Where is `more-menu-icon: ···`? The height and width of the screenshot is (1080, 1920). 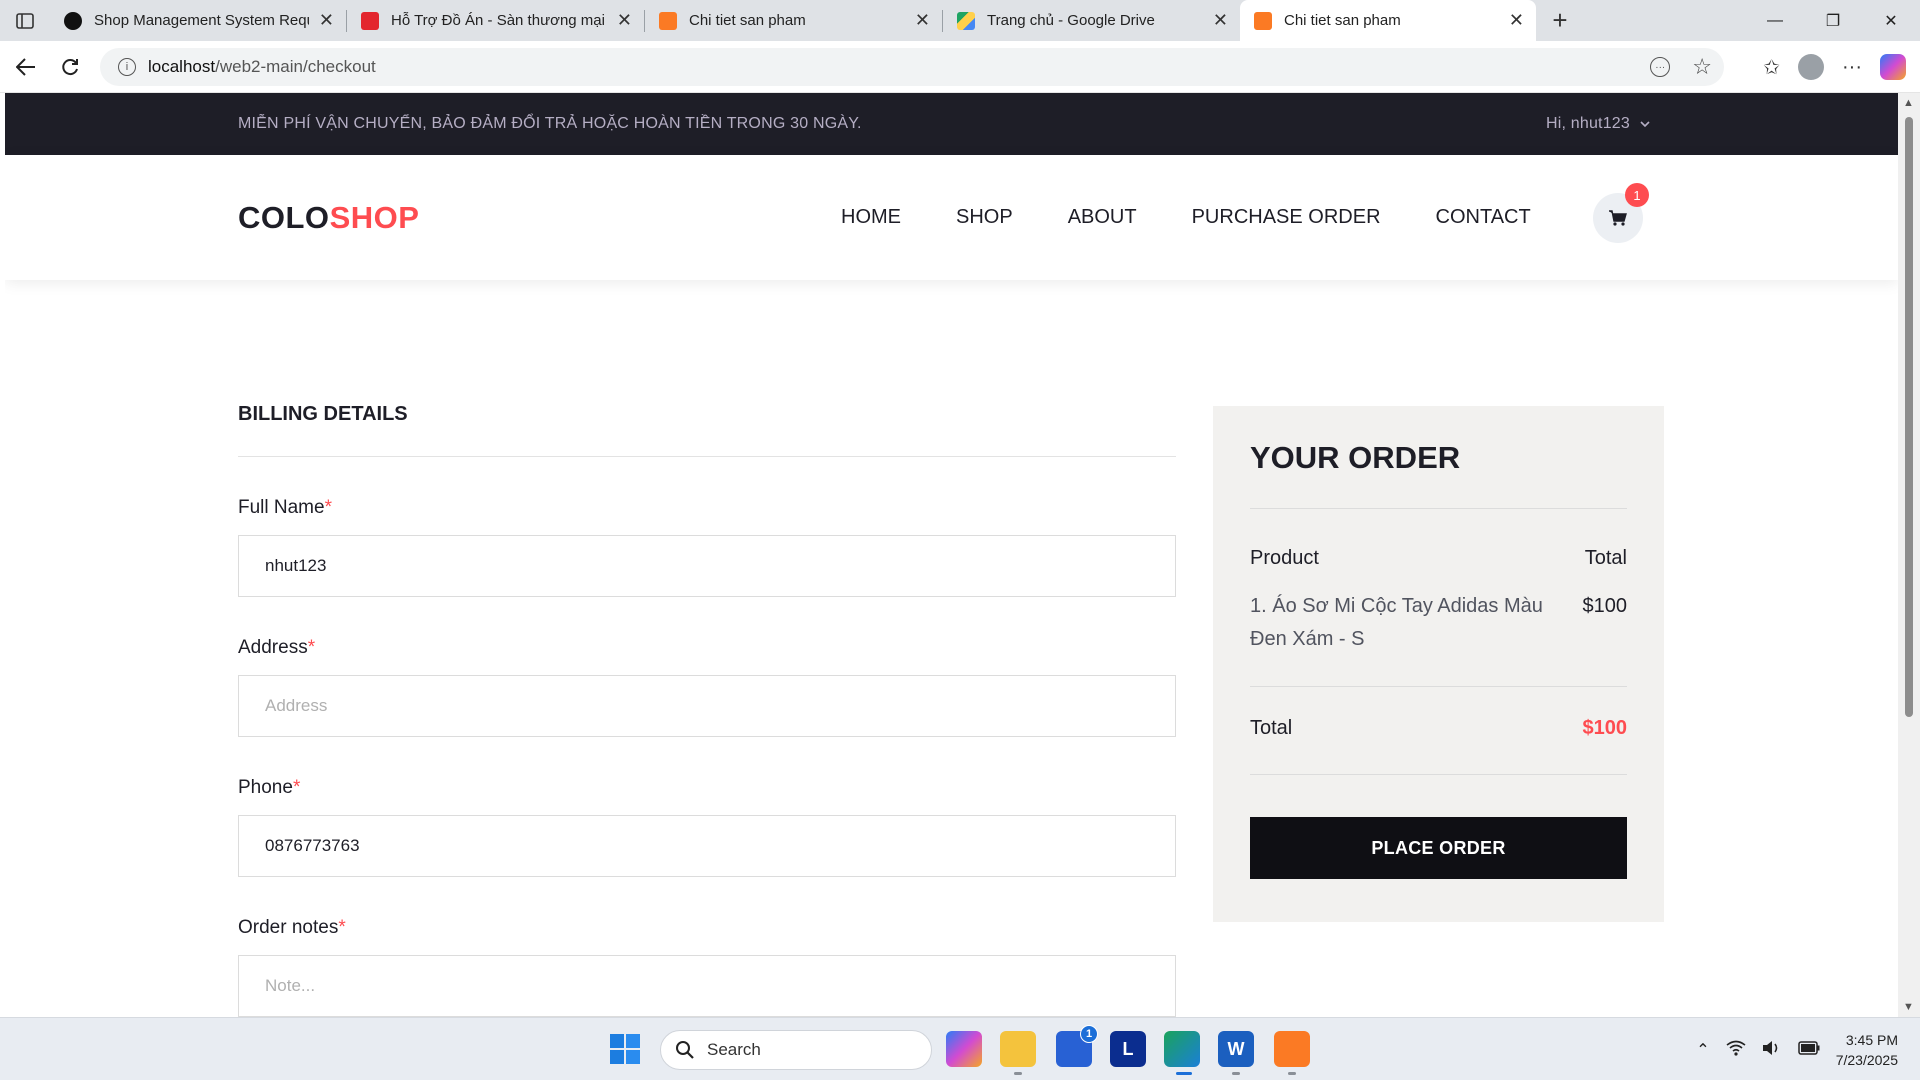
more-menu-icon: ··· is located at coordinates (1852, 67).